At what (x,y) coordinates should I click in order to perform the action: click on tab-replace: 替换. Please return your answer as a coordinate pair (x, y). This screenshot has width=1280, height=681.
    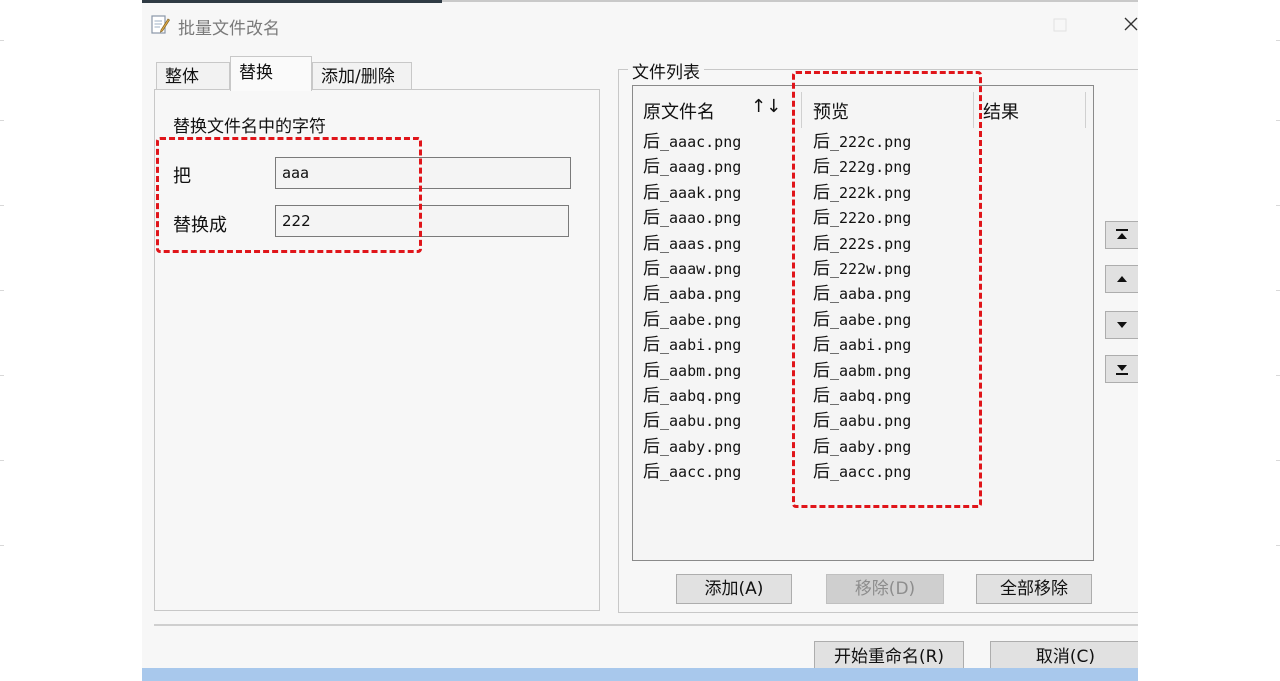
    Looking at the image, I should click on (271, 73).